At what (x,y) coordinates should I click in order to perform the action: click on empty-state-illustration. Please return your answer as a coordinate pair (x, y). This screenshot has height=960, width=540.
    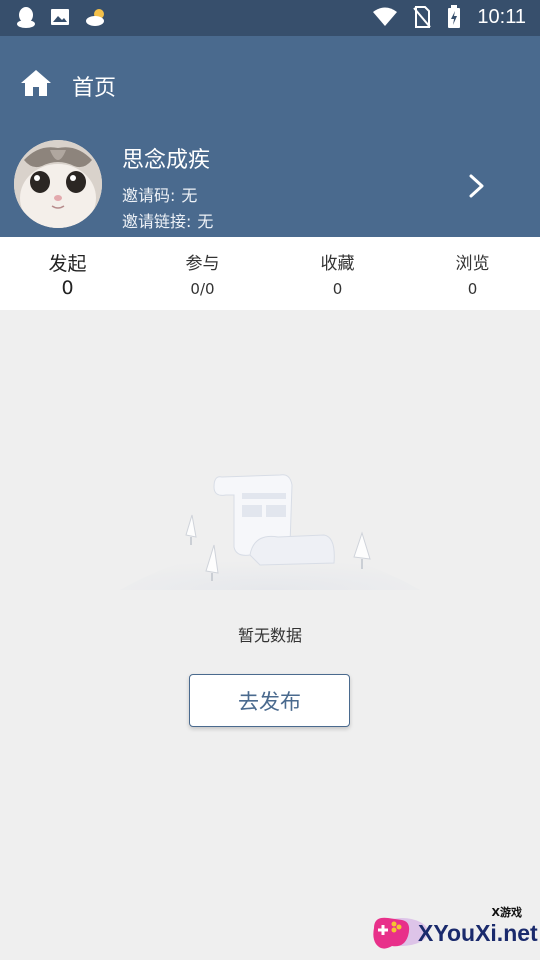
    Looking at the image, I should click on (270, 532).